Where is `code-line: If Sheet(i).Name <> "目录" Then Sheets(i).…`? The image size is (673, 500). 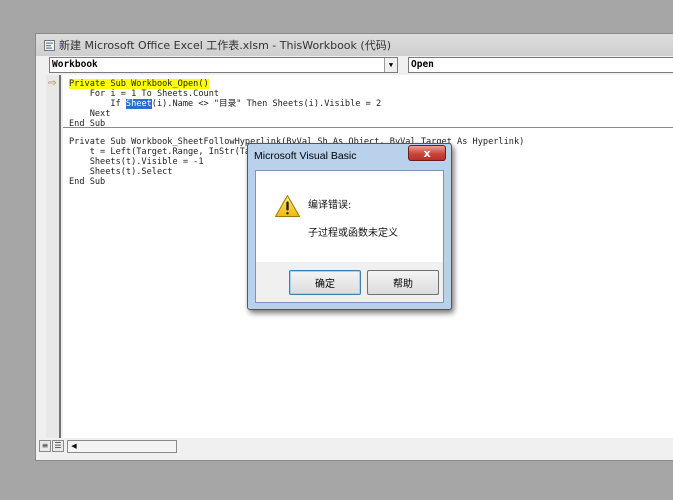
code-line: If Sheet(i).Name <> "目录" Then Sheets(i).… is located at coordinates (225, 104).